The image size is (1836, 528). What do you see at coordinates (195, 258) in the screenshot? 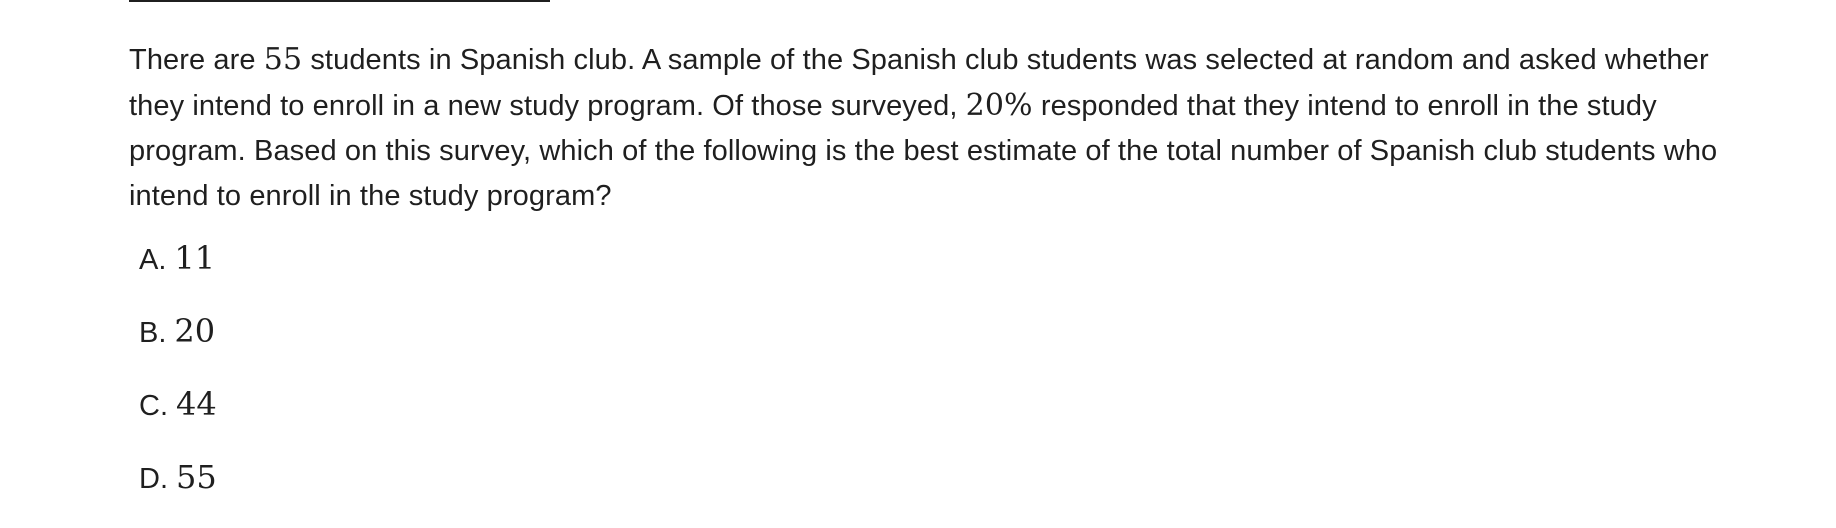
I see `choice-value: 11` at bounding box center [195, 258].